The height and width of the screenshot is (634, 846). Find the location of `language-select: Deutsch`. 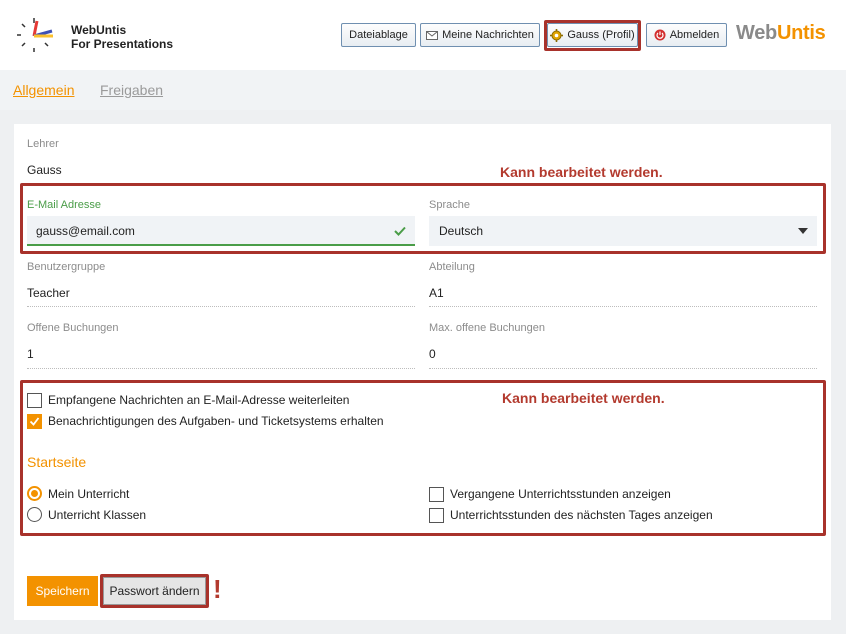

language-select: Deutsch is located at coordinates (623, 231).